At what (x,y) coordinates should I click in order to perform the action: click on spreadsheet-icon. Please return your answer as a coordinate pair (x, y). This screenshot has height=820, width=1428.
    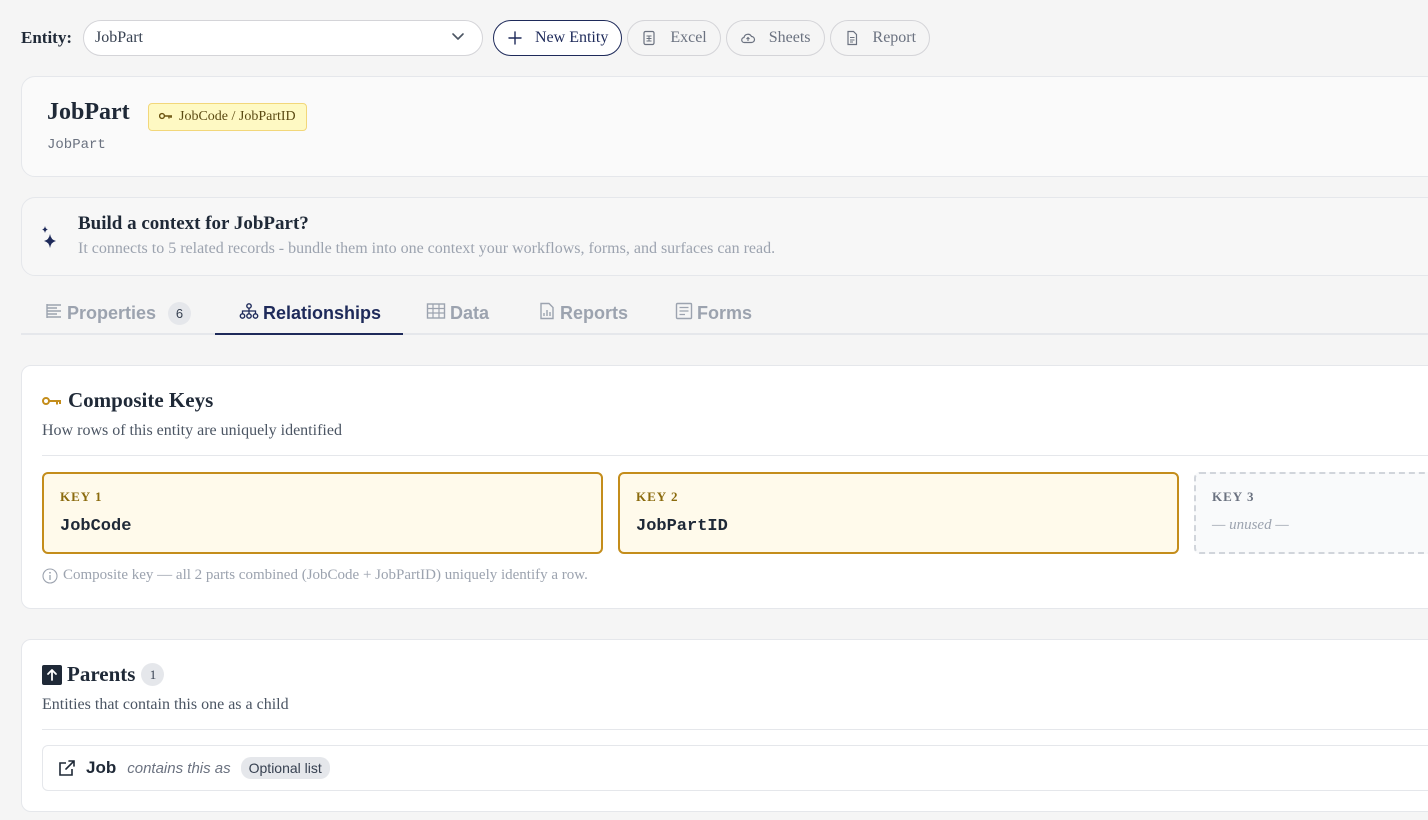
    Looking at the image, I should click on (649, 38).